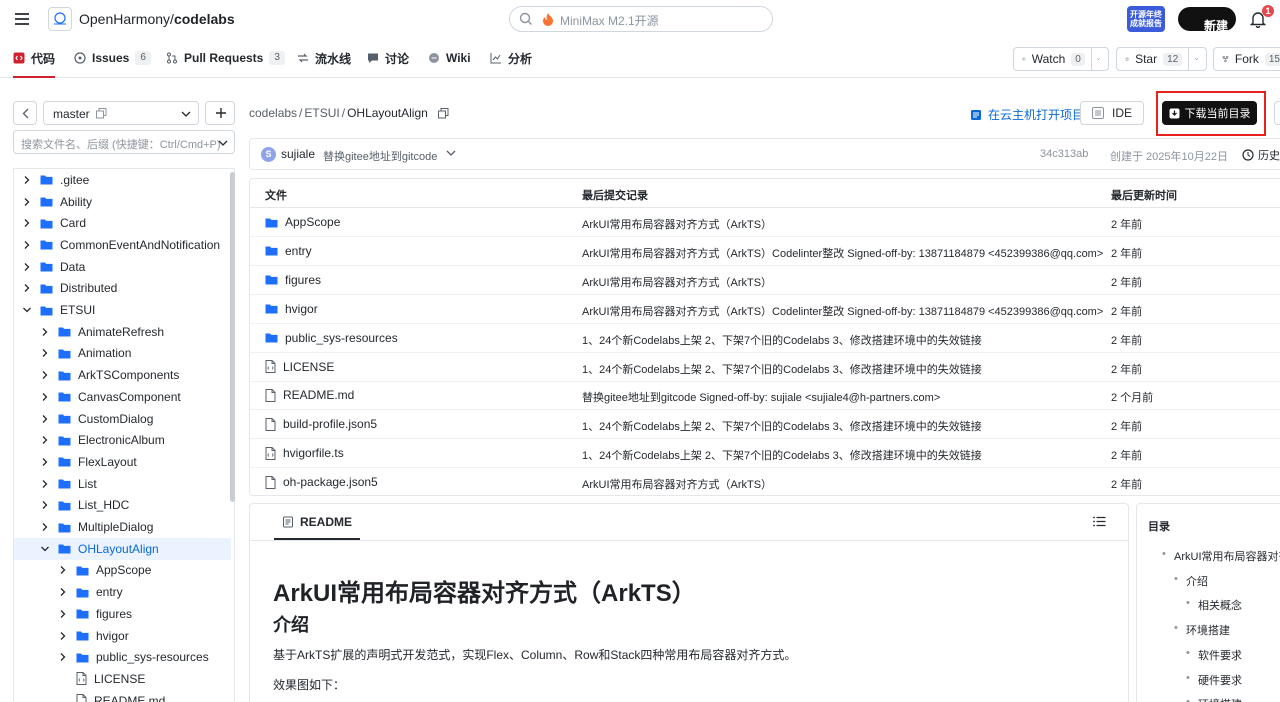 Image resolution: width=1280 pixels, height=702 pixels. I want to click on open-in-cloud-link: 在云主机打开项目, so click(1027, 114).